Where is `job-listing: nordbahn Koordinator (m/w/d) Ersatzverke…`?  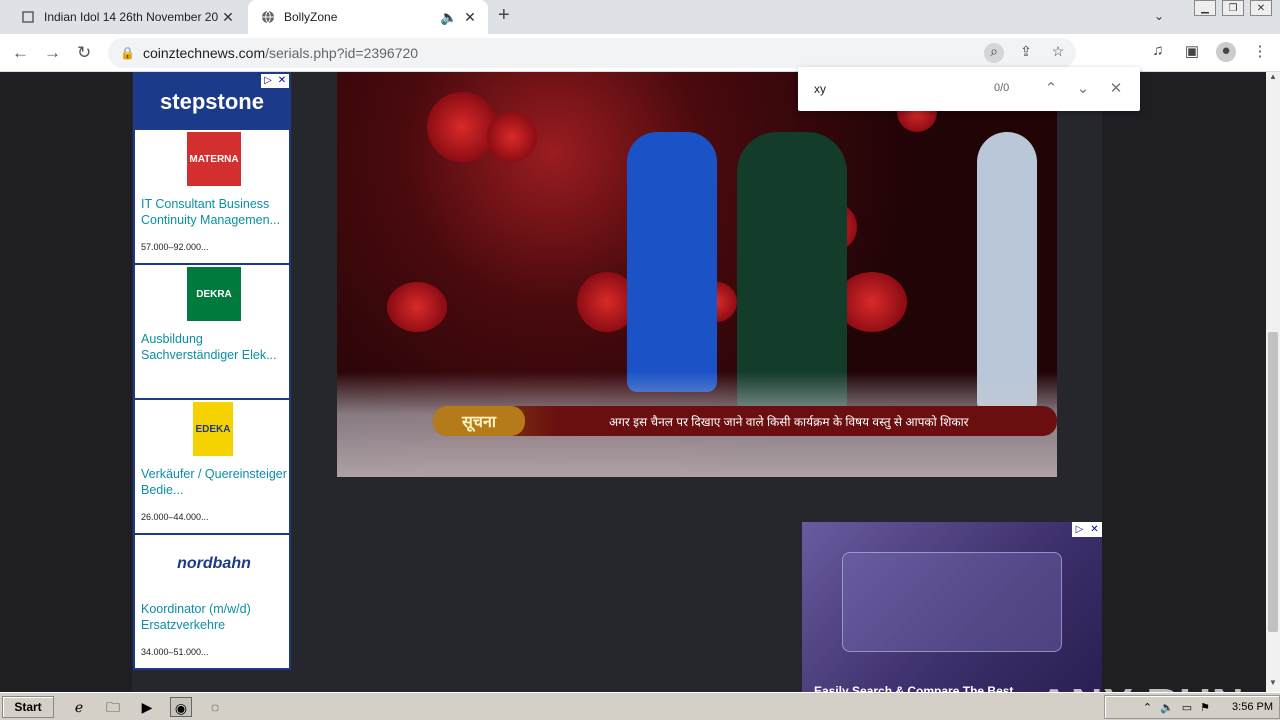
job-listing: nordbahn Koordinator (m/w/d) Ersatzverke… is located at coordinates (212, 602).